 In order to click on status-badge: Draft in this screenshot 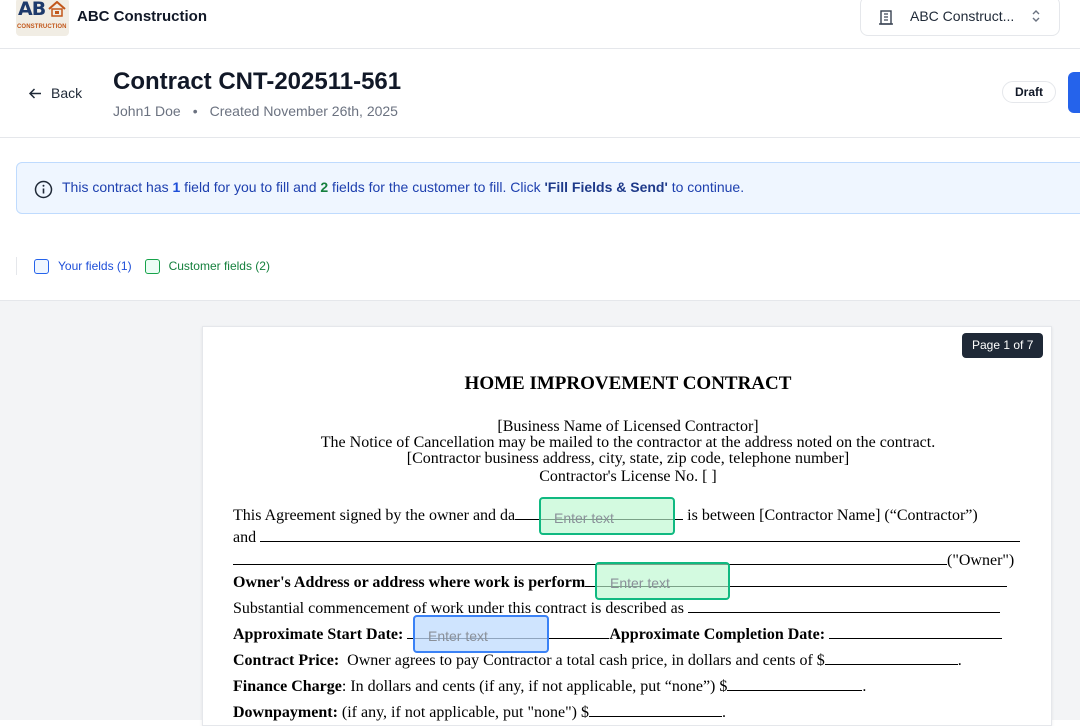, I will do `click(1029, 92)`.